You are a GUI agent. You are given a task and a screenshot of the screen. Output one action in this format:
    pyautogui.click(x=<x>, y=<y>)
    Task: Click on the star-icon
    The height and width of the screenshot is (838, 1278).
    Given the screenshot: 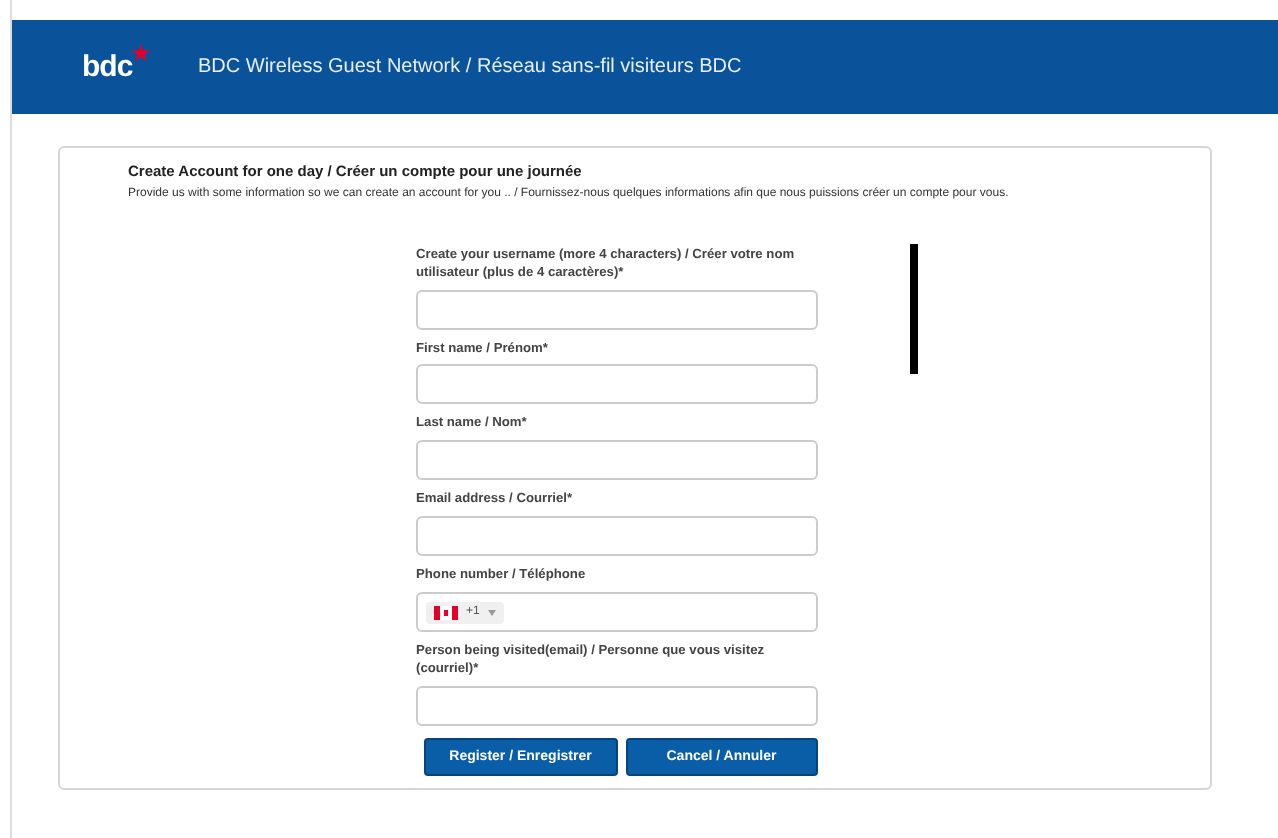 What is the action you would take?
    pyautogui.click(x=141, y=53)
    